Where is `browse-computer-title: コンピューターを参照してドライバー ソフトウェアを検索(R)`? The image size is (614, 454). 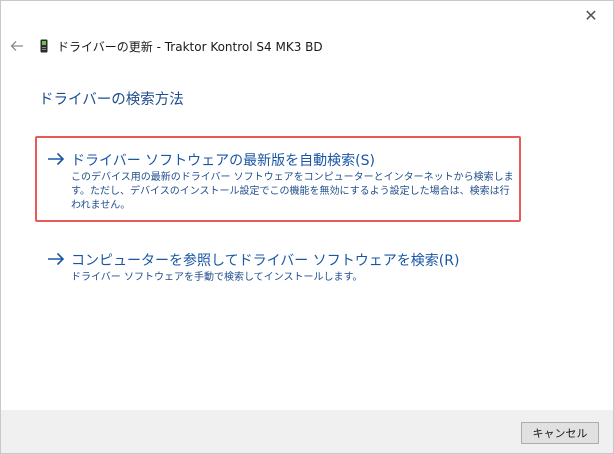
browse-computer-title: コンピューターを参照してドライバー ソフトウェアを検索(R) is located at coordinates (265, 261).